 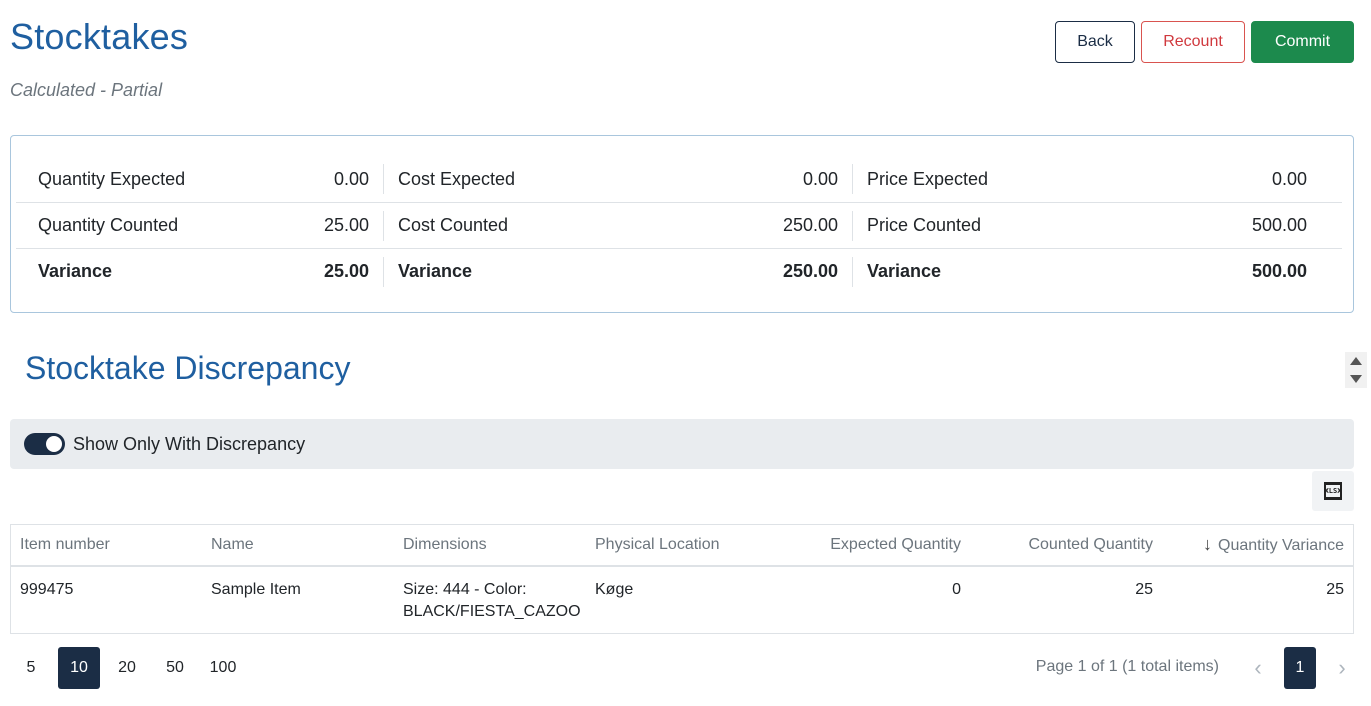 What do you see at coordinates (175, 668) in the screenshot?
I see `page-size-option: 50` at bounding box center [175, 668].